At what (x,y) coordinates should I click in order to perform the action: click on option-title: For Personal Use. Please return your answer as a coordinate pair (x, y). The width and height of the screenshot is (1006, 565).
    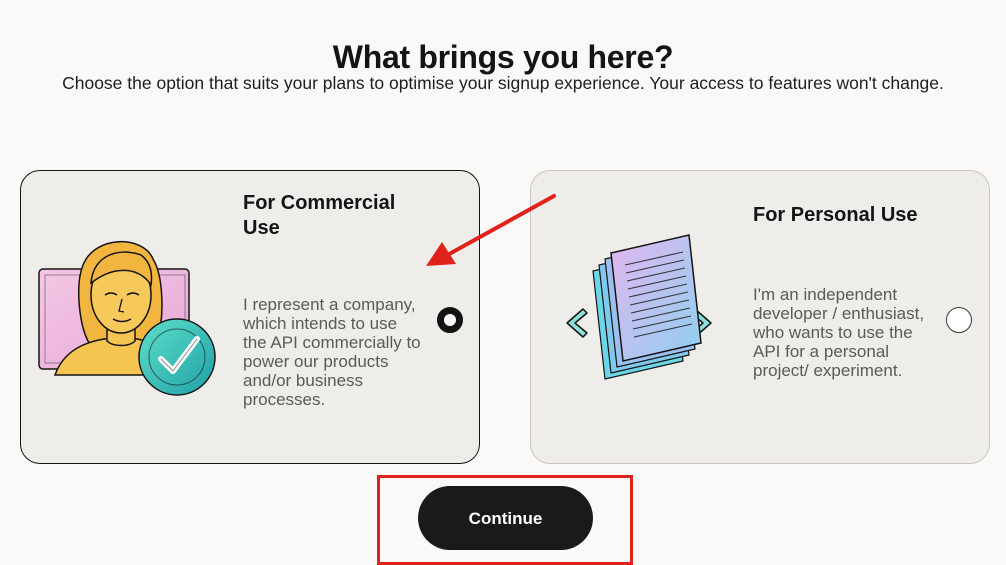
    Looking at the image, I should click on (835, 215).